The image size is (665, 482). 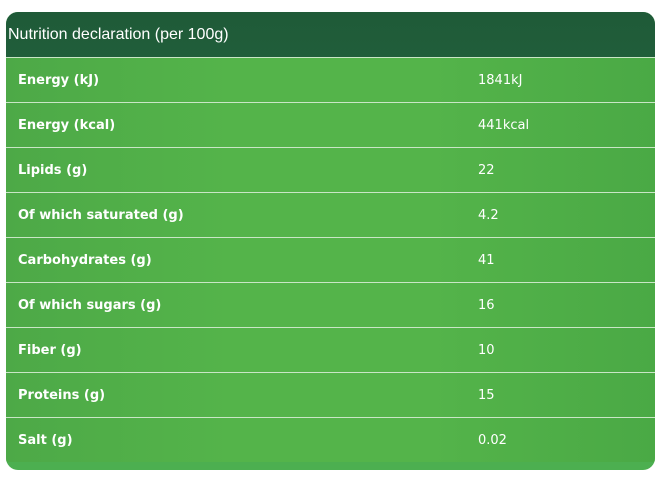 I want to click on row-value: 16, so click(x=486, y=305).